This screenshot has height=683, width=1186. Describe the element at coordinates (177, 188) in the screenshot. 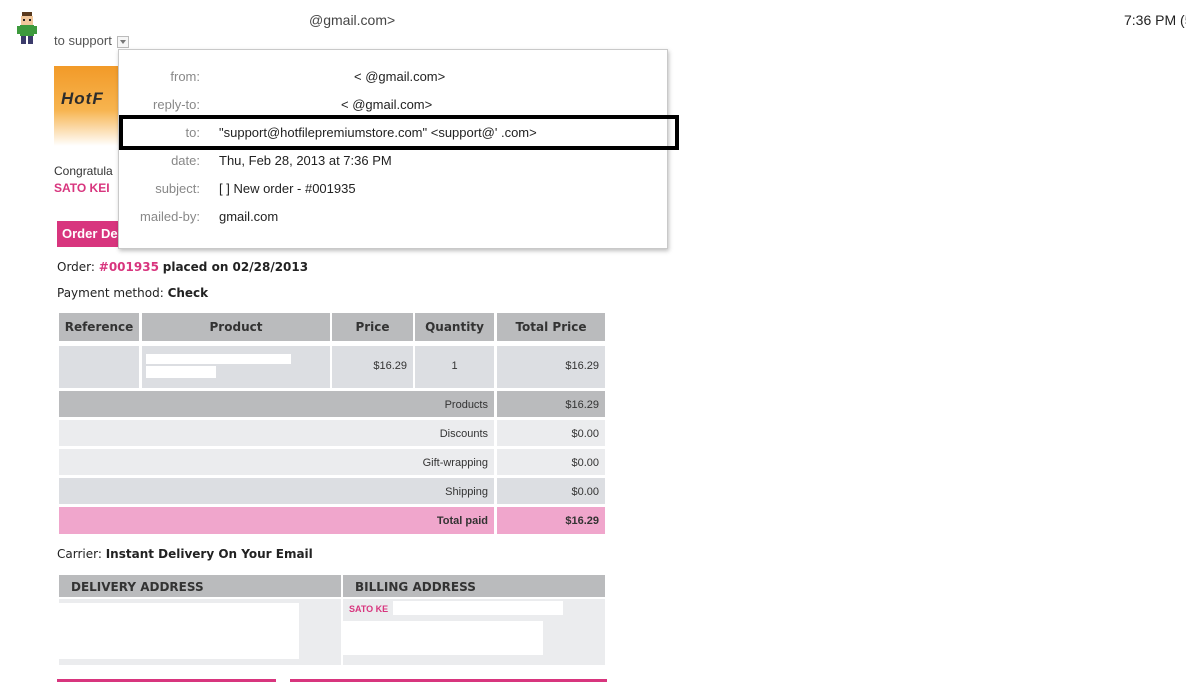

I see `detail-label: subject:` at that location.